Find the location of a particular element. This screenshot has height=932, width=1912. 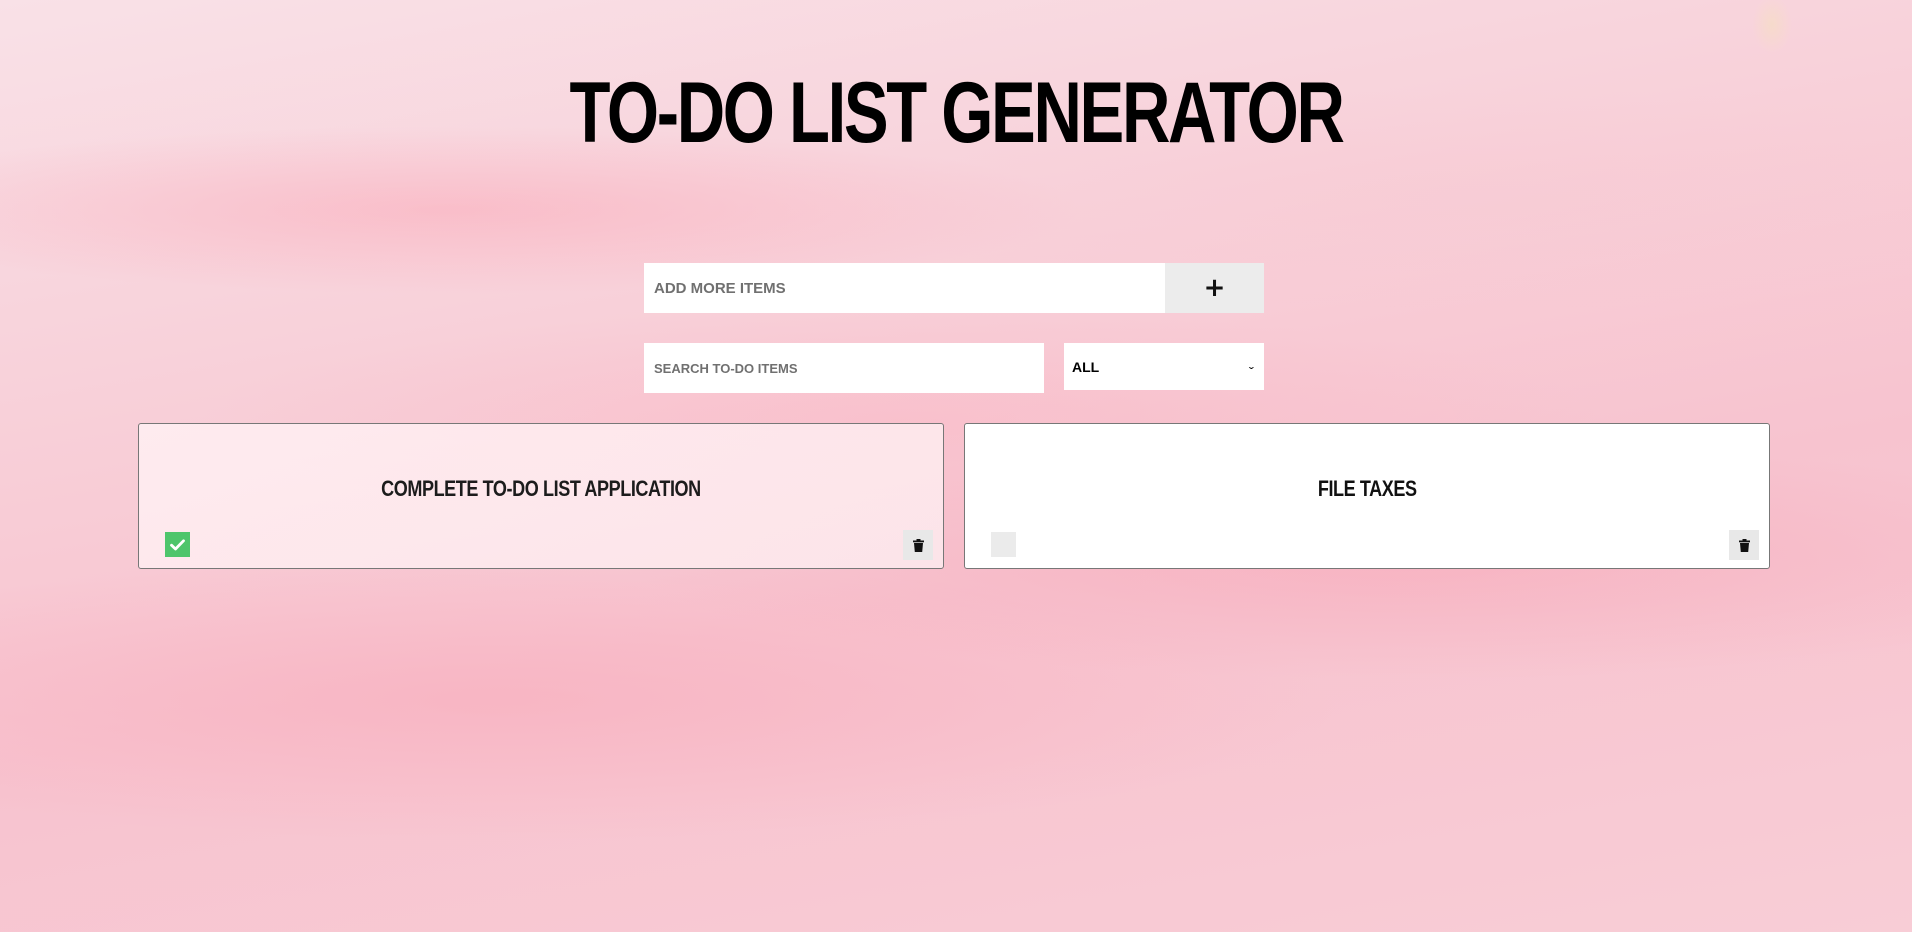

chevron-down-icon: ⌄ is located at coordinates (1251, 366).